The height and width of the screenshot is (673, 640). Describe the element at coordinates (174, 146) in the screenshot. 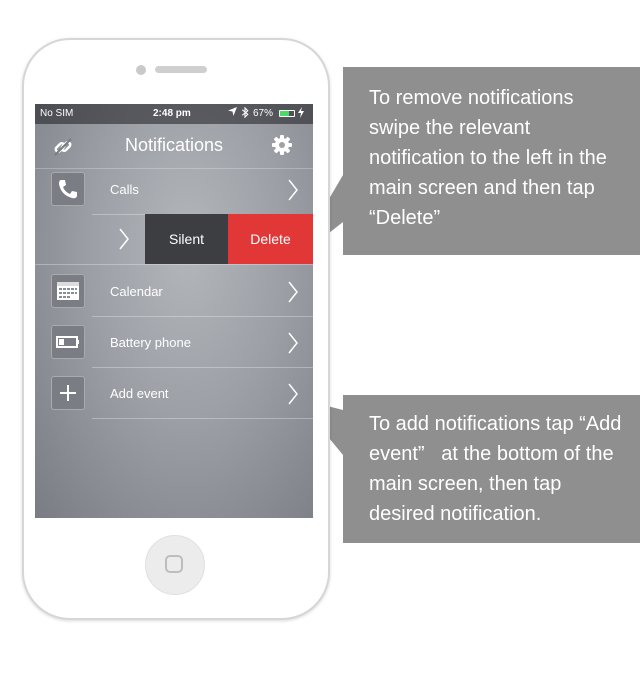

I see `nav-bar: Notifications` at that location.